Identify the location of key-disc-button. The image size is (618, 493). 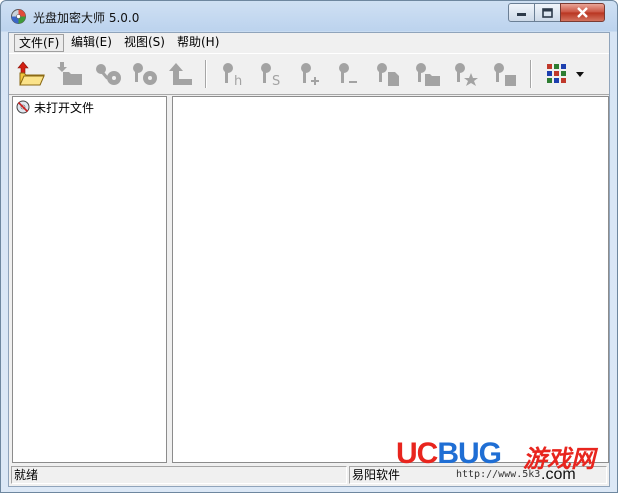
(108, 74).